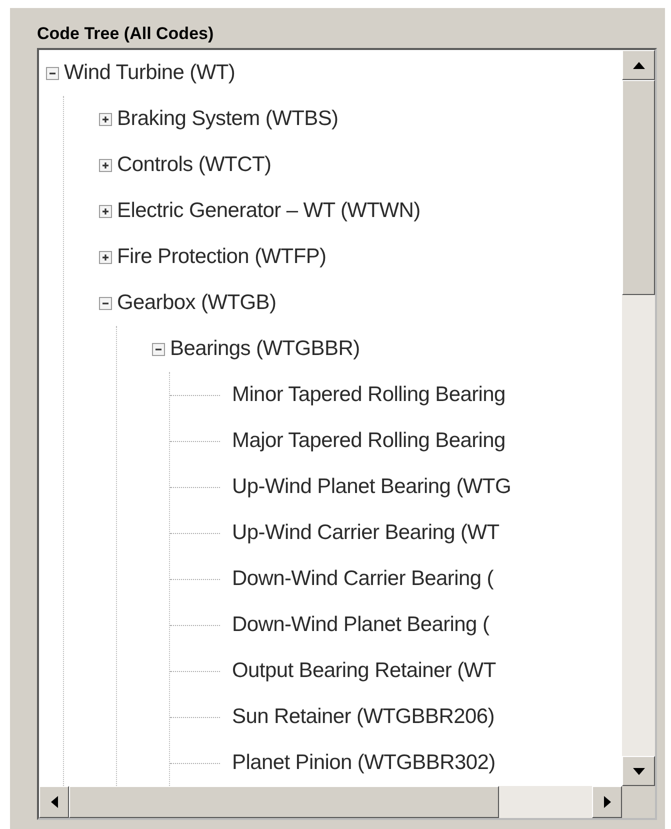 The height and width of the screenshot is (829, 671). I want to click on tree-item: Up-Wind Planet Bearing (WTG, so click(371, 487).